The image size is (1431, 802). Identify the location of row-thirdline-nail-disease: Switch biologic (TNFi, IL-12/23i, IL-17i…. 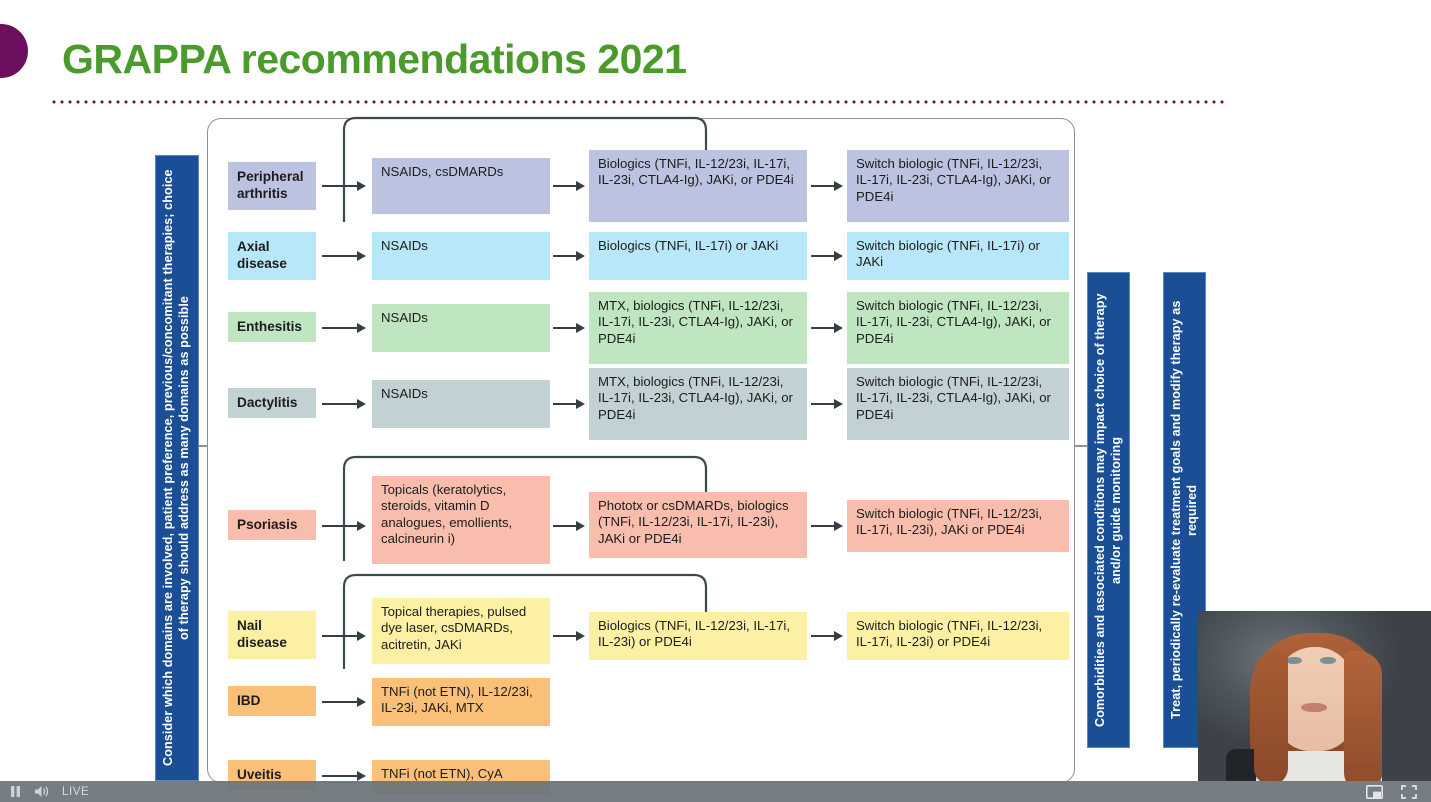
(958, 636).